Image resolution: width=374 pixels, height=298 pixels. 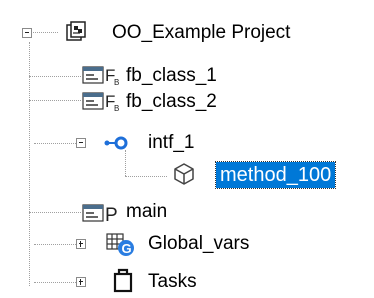 I want to click on interface-icon, so click(x=116, y=143).